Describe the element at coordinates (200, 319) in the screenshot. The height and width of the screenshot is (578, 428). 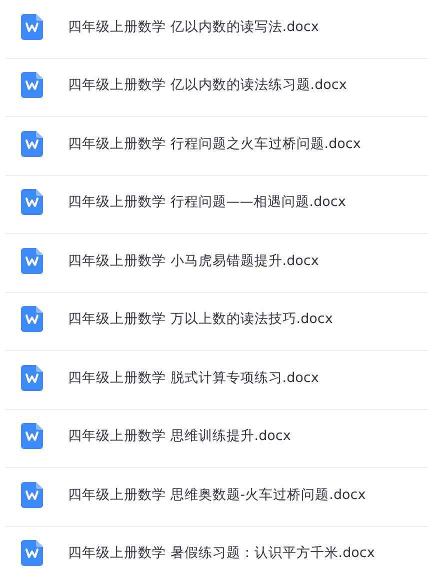
I see `file-name: 四年级上册数学 万以上数的读法技巧.docx` at that location.